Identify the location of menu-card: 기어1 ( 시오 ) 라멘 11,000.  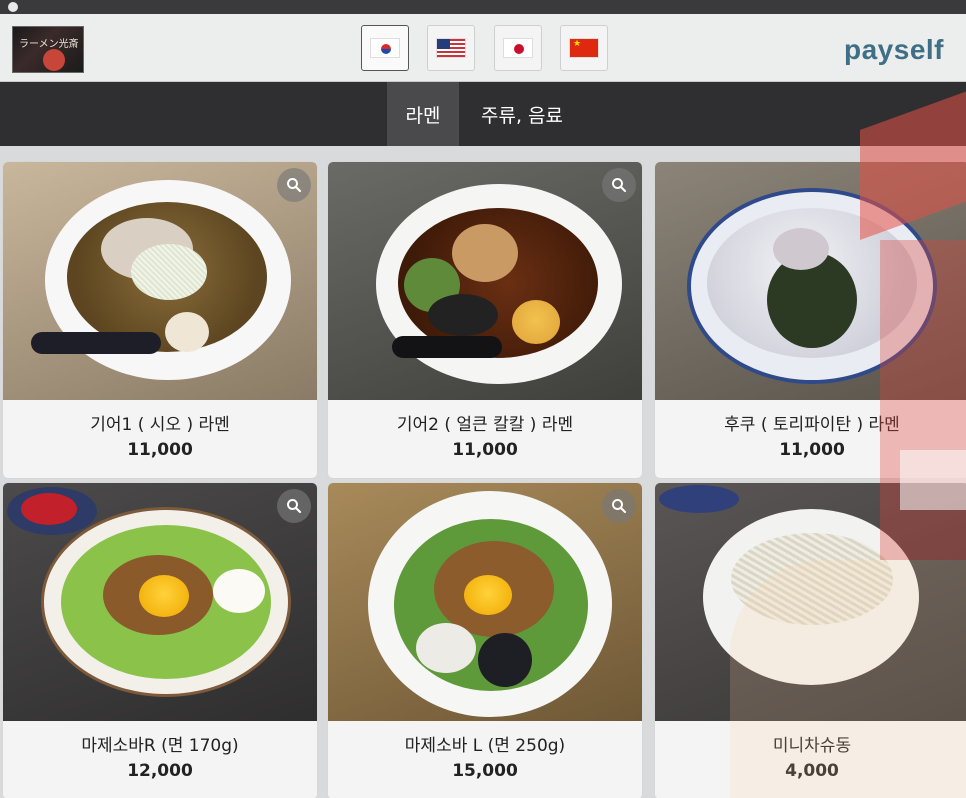
(160, 320).